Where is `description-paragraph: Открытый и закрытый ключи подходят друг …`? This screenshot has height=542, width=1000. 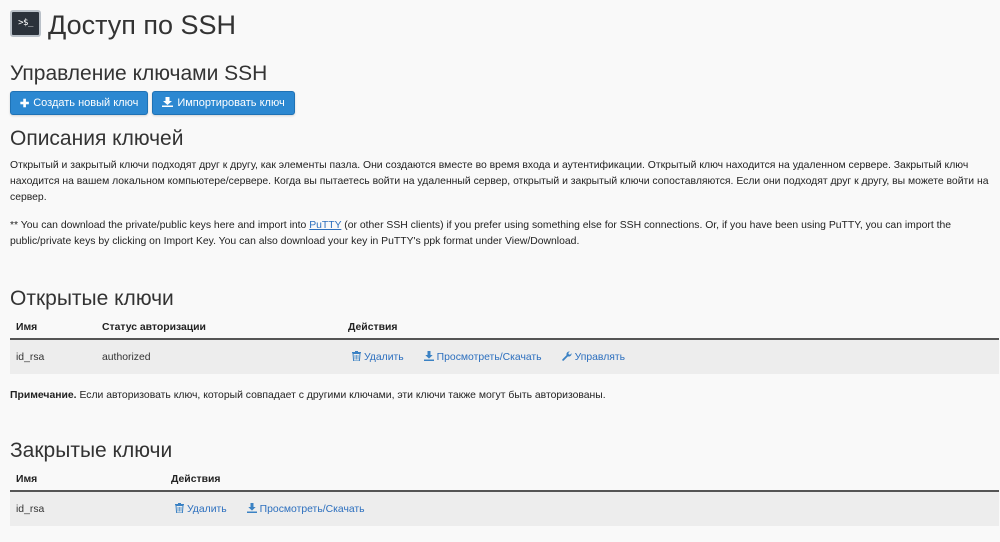 description-paragraph: Открытый и закрытый ключи подходят друг … is located at coordinates (499, 181).